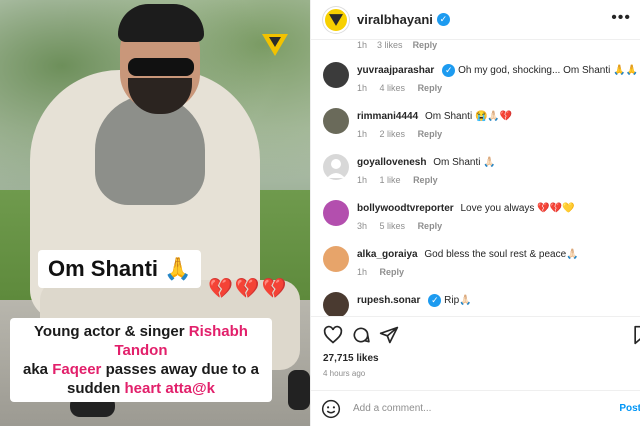  I want to click on commenter-username: goyallovenesh, so click(391, 162).